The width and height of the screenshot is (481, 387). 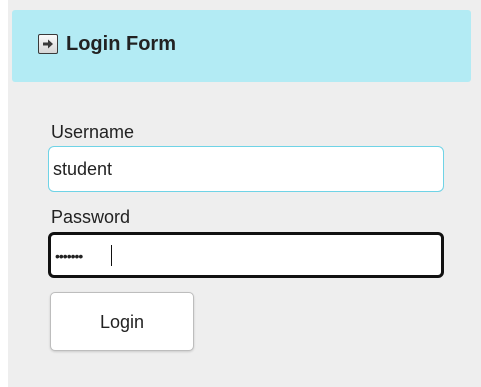 What do you see at coordinates (121, 44) in the screenshot?
I see `page-title: Login Form` at bounding box center [121, 44].